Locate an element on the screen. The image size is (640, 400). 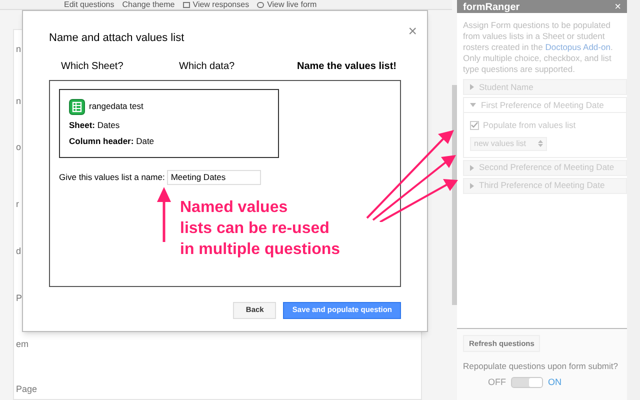
caret-down-icon is located at coordinates (473, 105).